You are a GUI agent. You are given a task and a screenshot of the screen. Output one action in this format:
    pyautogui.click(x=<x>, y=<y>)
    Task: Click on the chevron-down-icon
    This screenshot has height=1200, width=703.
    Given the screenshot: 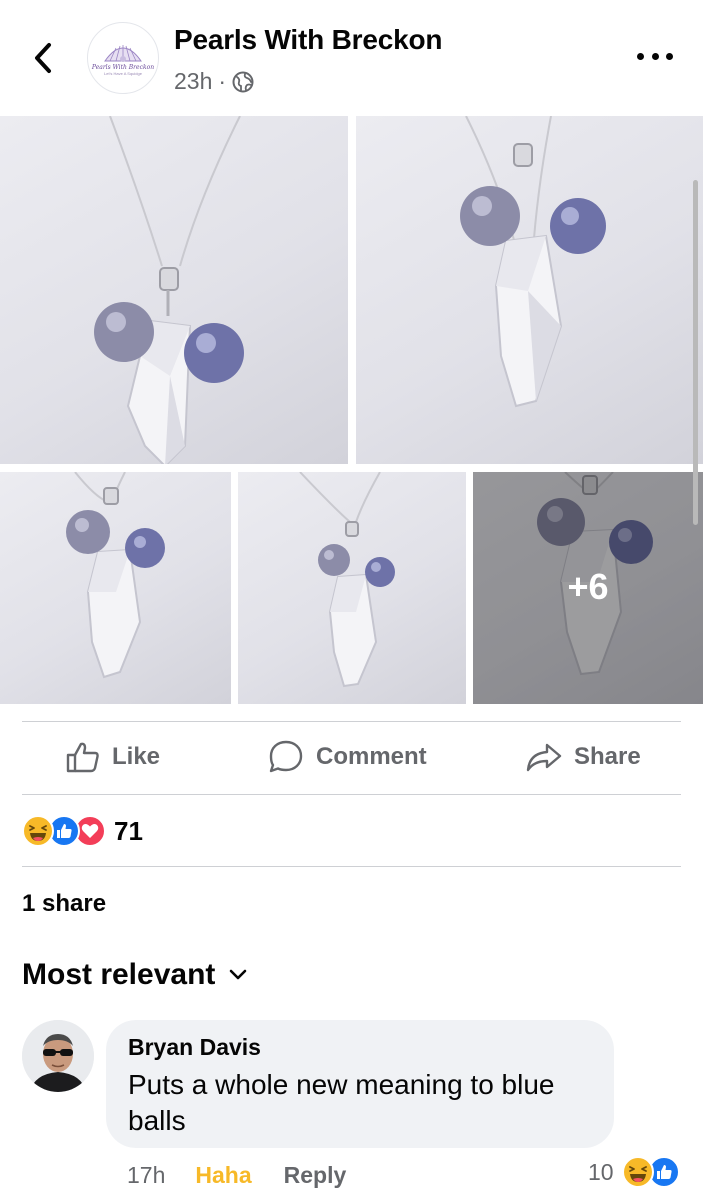 What is the action you would take?
    pyautogui.click(x=238, y=974)
    